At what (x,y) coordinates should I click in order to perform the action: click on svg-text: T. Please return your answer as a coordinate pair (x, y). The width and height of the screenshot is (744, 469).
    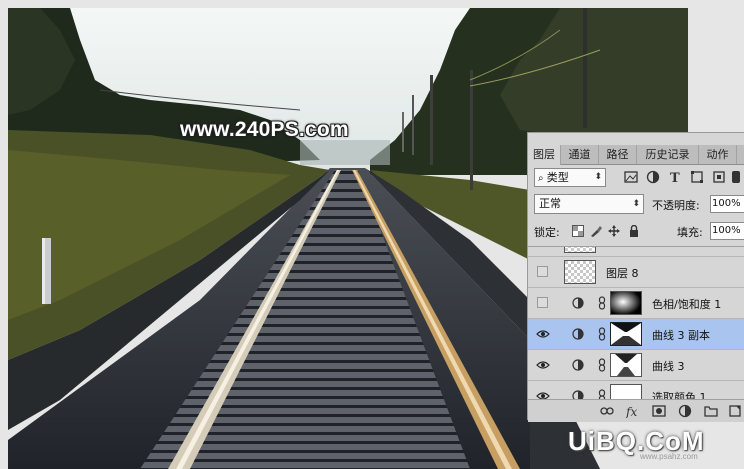
    Looking at the image, I should click on (675, 177).